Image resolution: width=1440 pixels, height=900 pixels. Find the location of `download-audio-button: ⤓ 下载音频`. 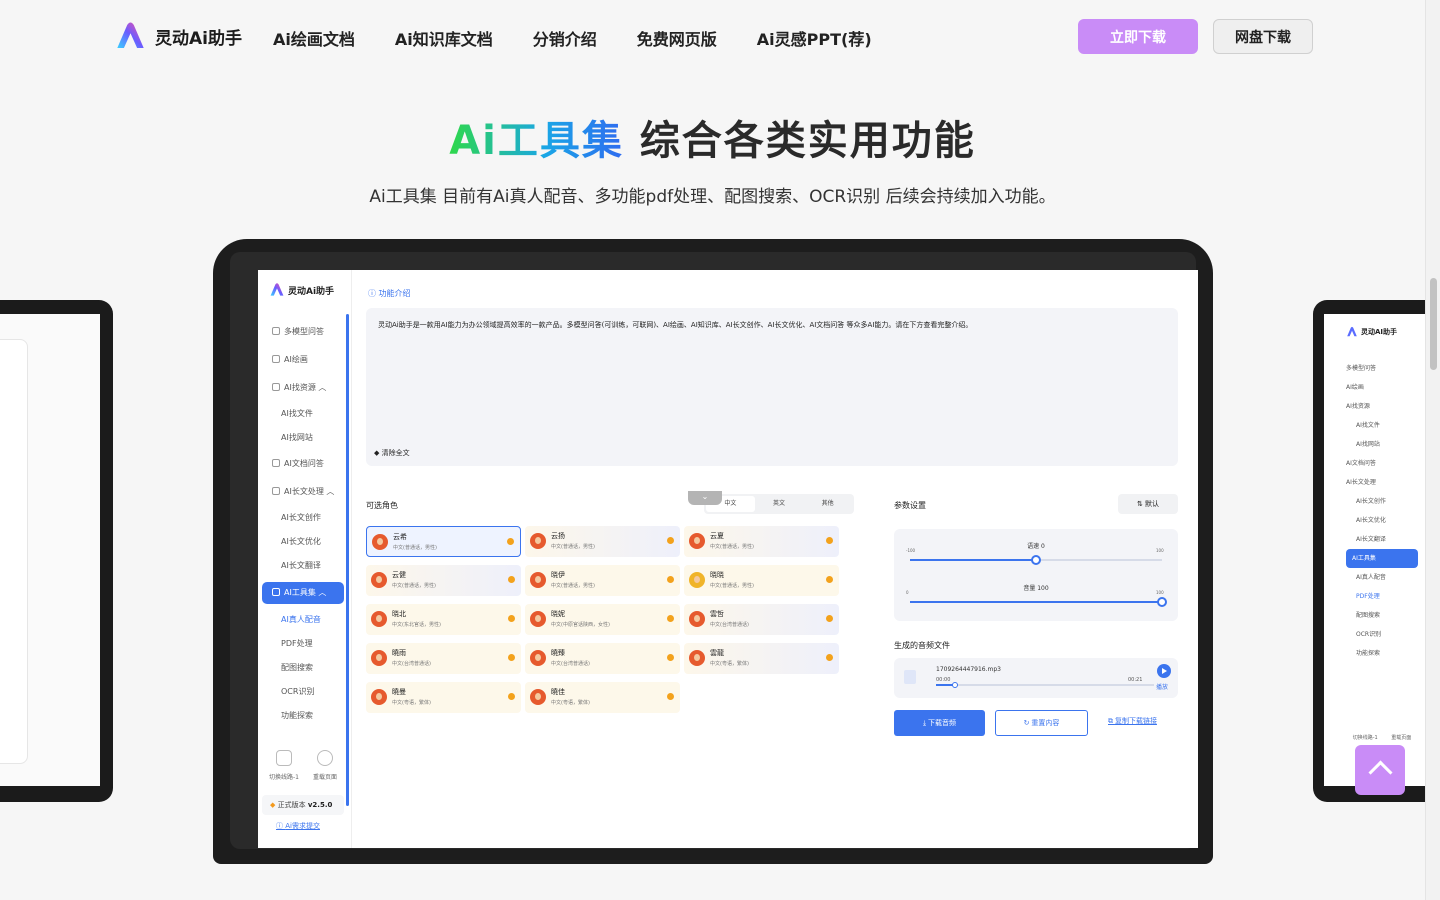

download-audio-button: ⤓ 下载音频 is located at coordinates (939, 723).